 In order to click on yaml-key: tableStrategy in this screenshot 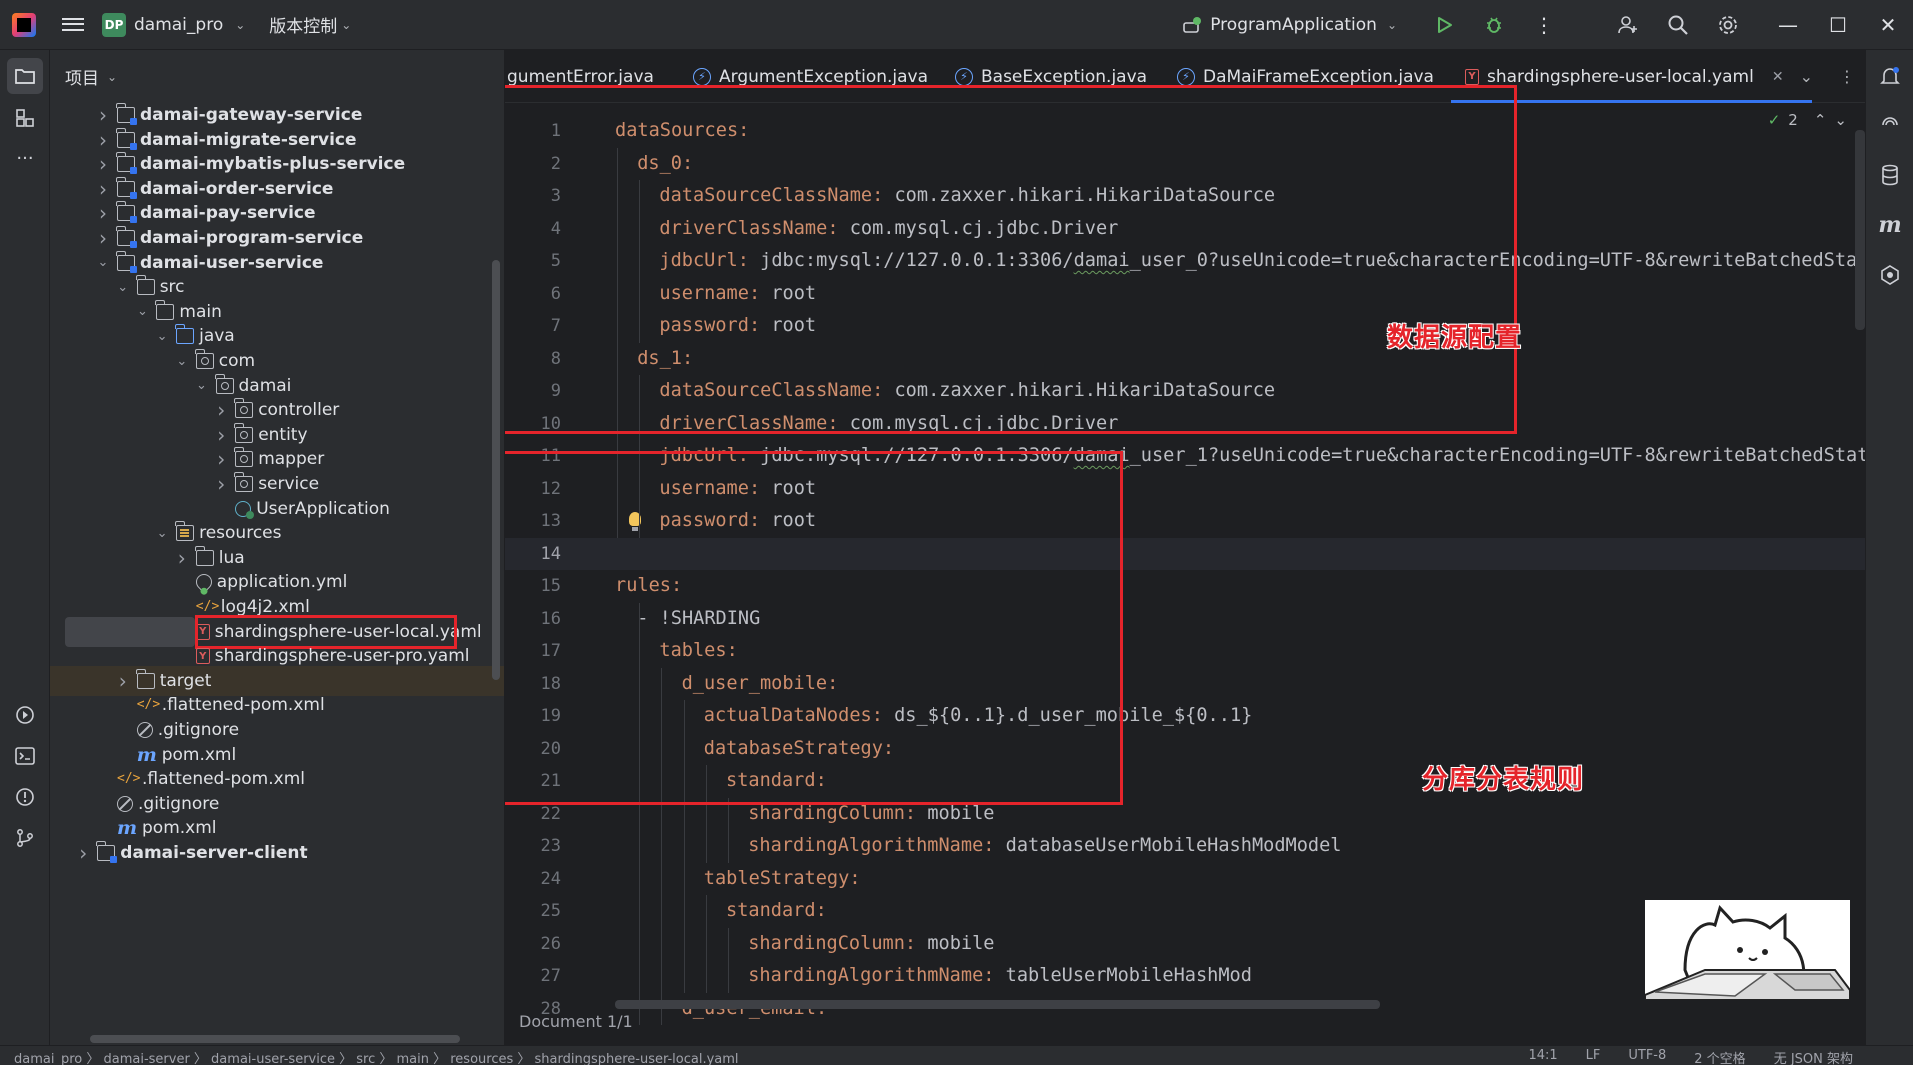, I will do `click(776, 878)`.